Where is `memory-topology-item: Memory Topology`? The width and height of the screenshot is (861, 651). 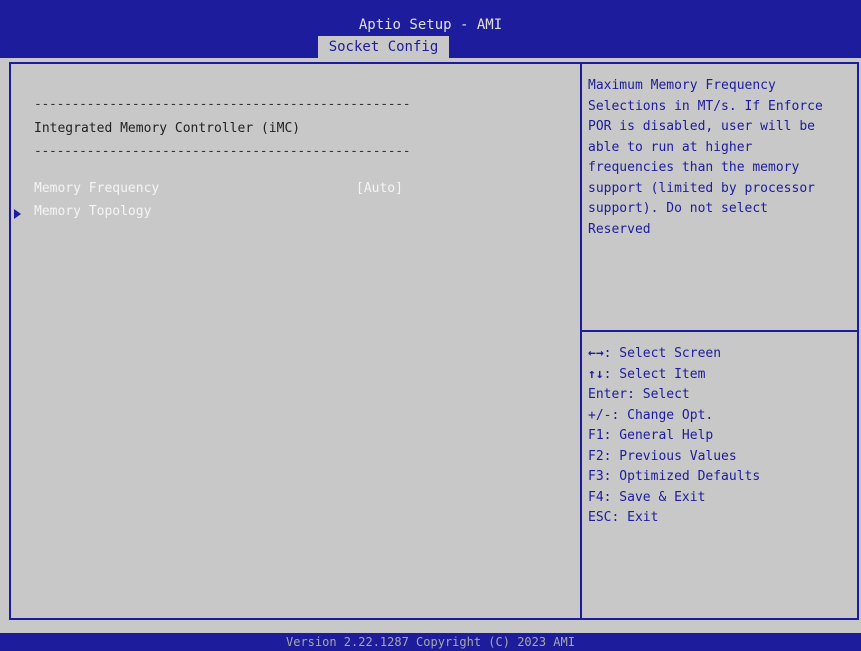
memory-topology-item: Memory Topology is located at coordinates (92, 212).